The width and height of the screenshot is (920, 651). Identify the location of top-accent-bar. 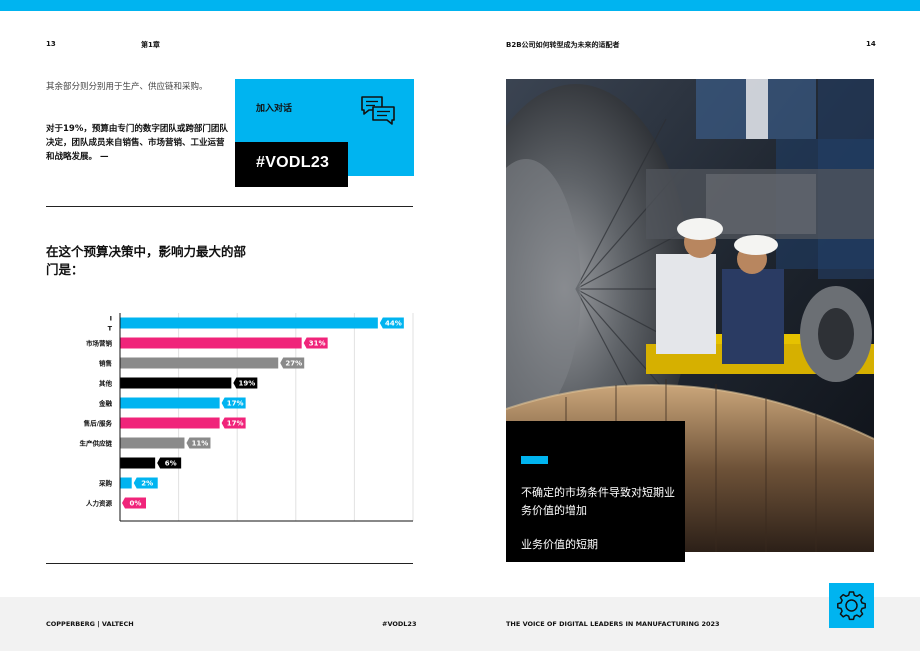
(460, 5).